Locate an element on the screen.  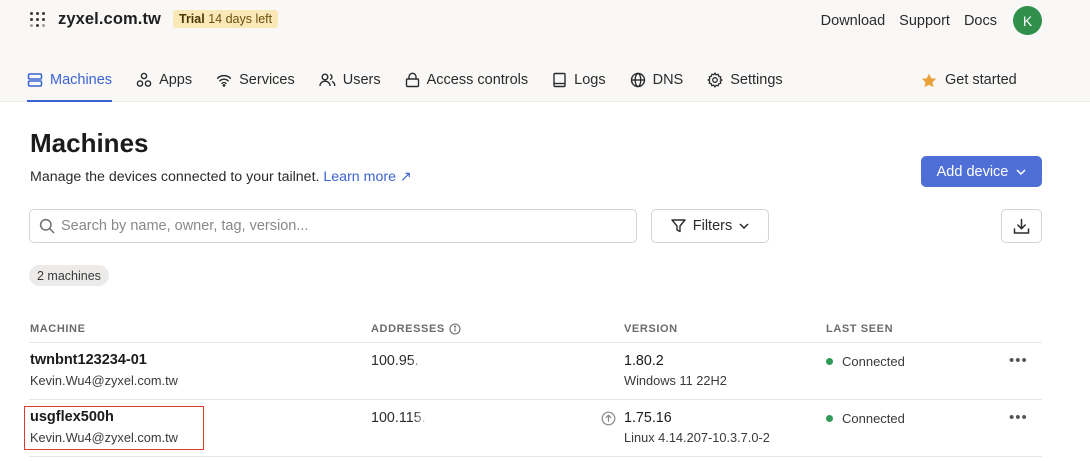
tab-dns: DNS is located at coordinates (657, 83).